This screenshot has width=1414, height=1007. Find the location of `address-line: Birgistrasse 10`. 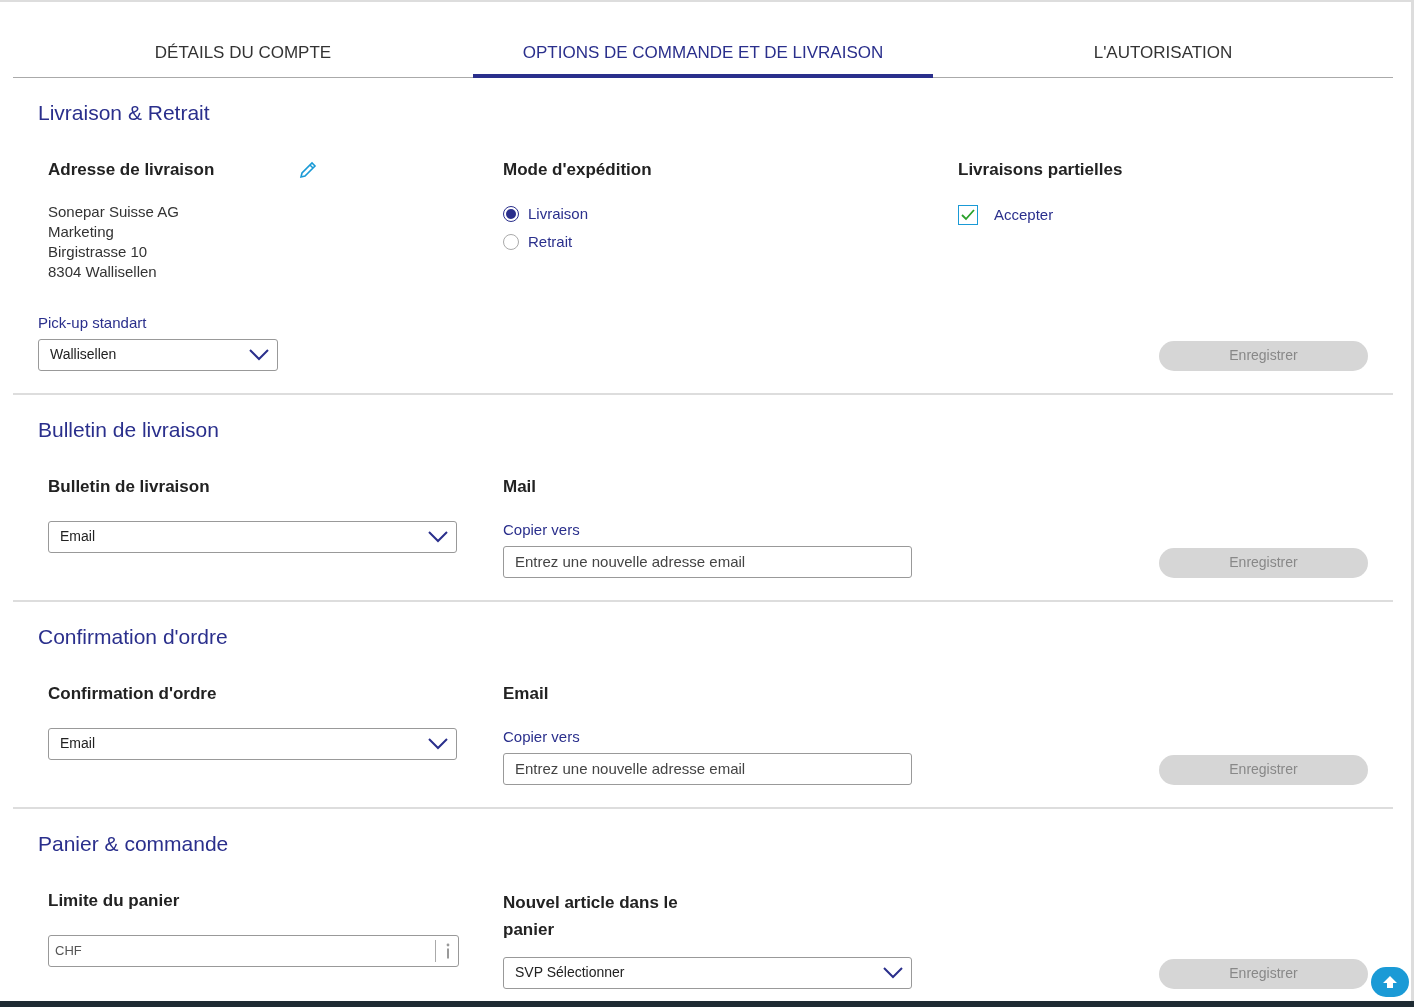

address-line: Birgistrasse 10 is located at coordinates (98, 251).